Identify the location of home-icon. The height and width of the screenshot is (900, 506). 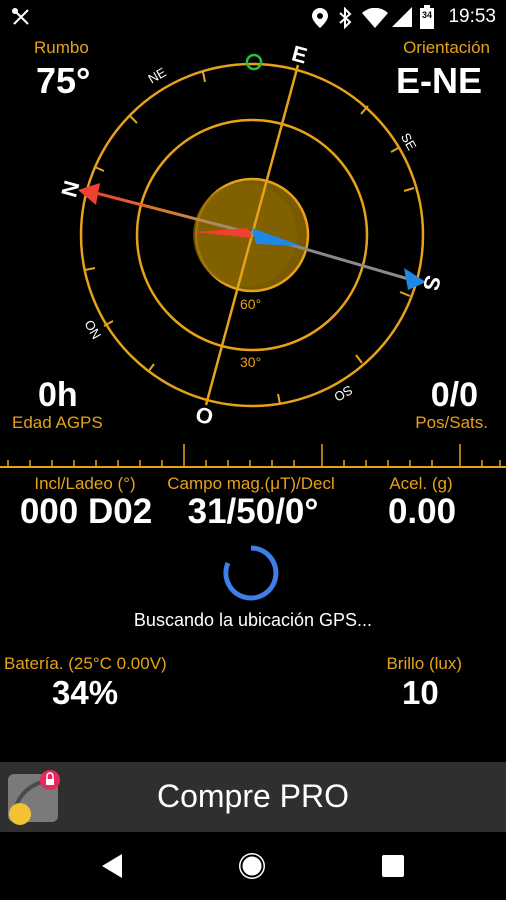
(252, 866).